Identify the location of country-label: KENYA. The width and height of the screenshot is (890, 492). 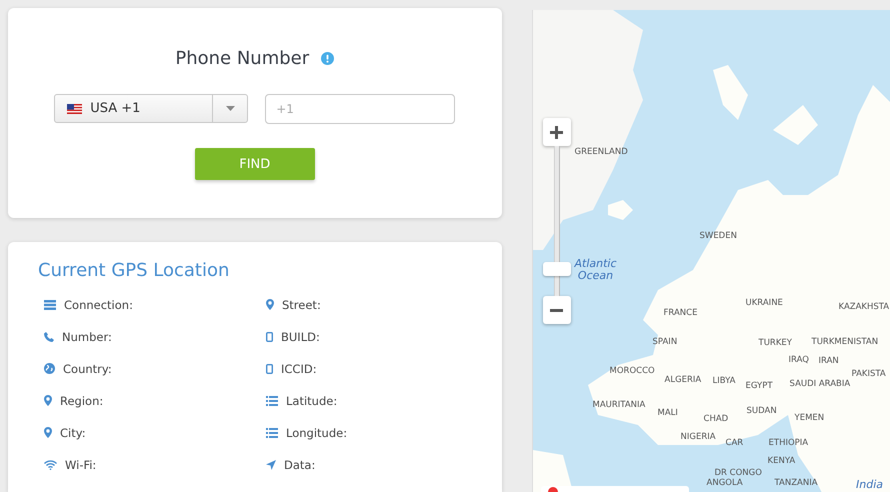
(782, 461).